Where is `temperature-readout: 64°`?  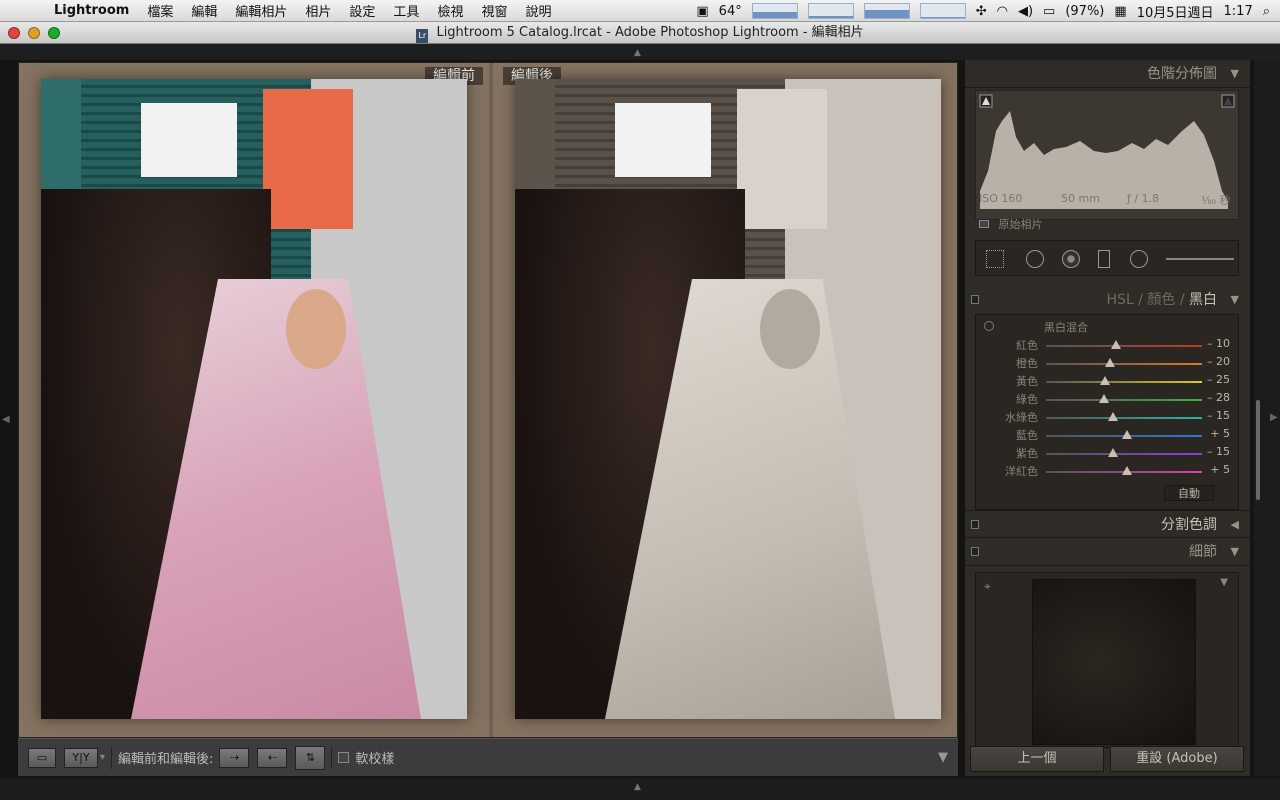 temperature-readout: 64° is located at coordinates (730, 11).